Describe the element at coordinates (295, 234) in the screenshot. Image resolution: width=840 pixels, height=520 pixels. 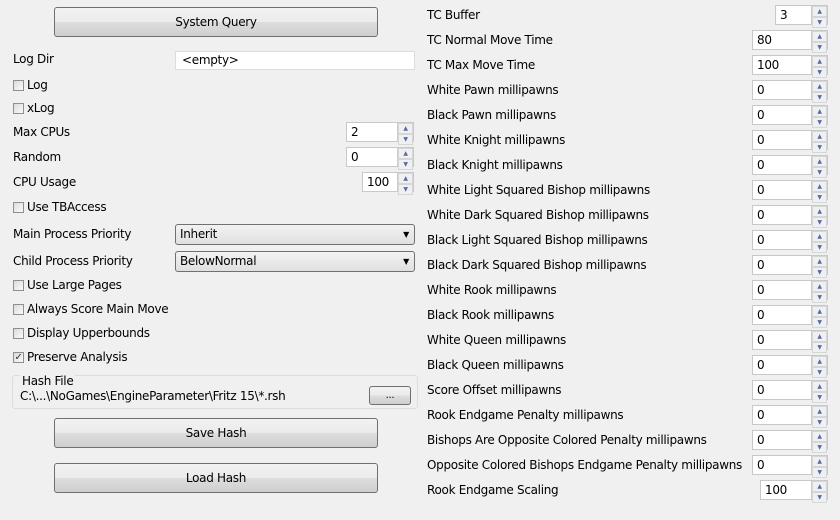
I see `main-priority-select: Inherit ▼` at that location.